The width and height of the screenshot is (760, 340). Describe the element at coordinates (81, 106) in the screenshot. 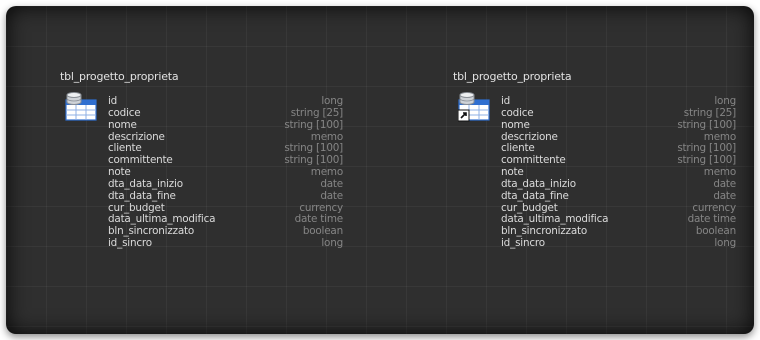

I see `database-table-icon` at that location.